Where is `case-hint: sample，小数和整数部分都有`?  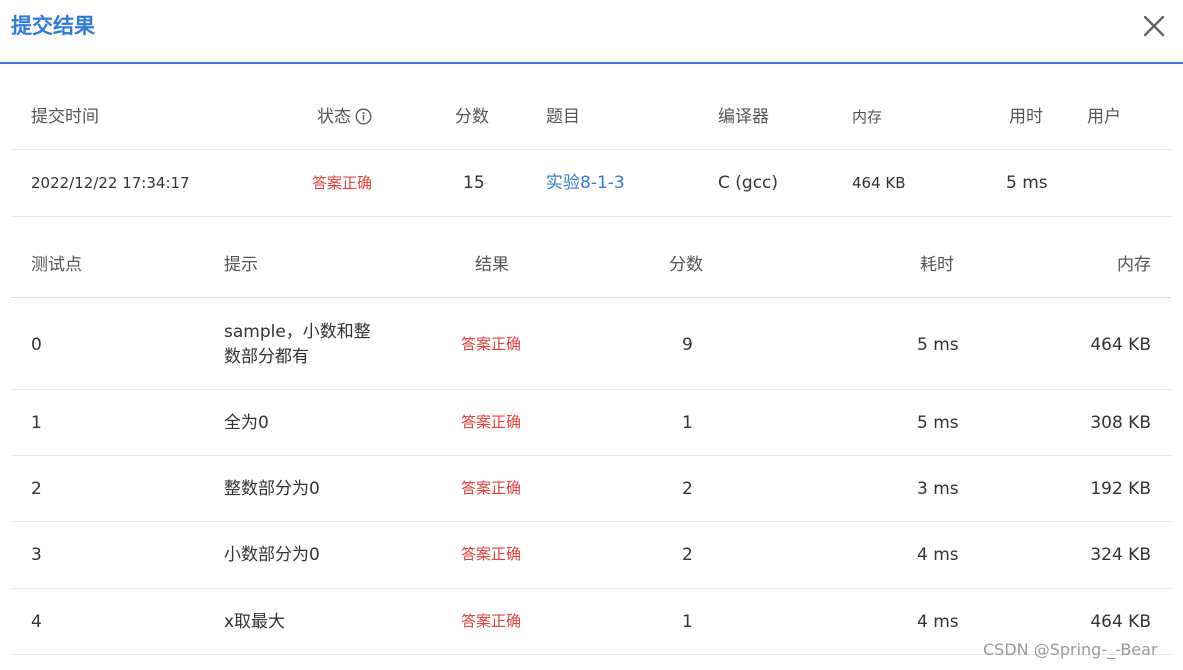
case-hint: sample，小数和整数部分都有 is located at coordinates (297, 344).